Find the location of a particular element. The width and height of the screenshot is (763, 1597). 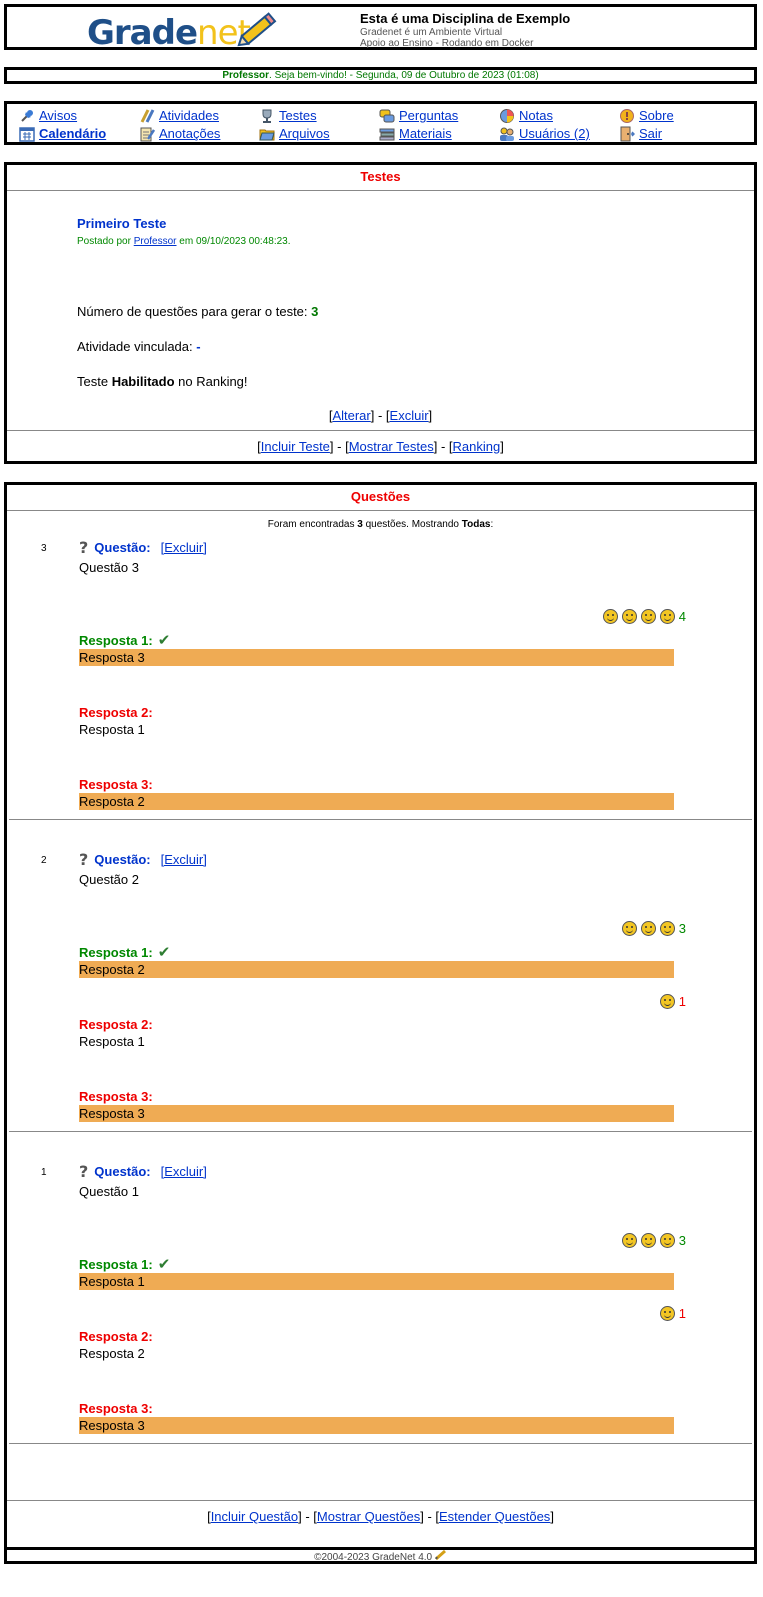

menu-item-atividades: Atividades is located at coordinates (179, 115).